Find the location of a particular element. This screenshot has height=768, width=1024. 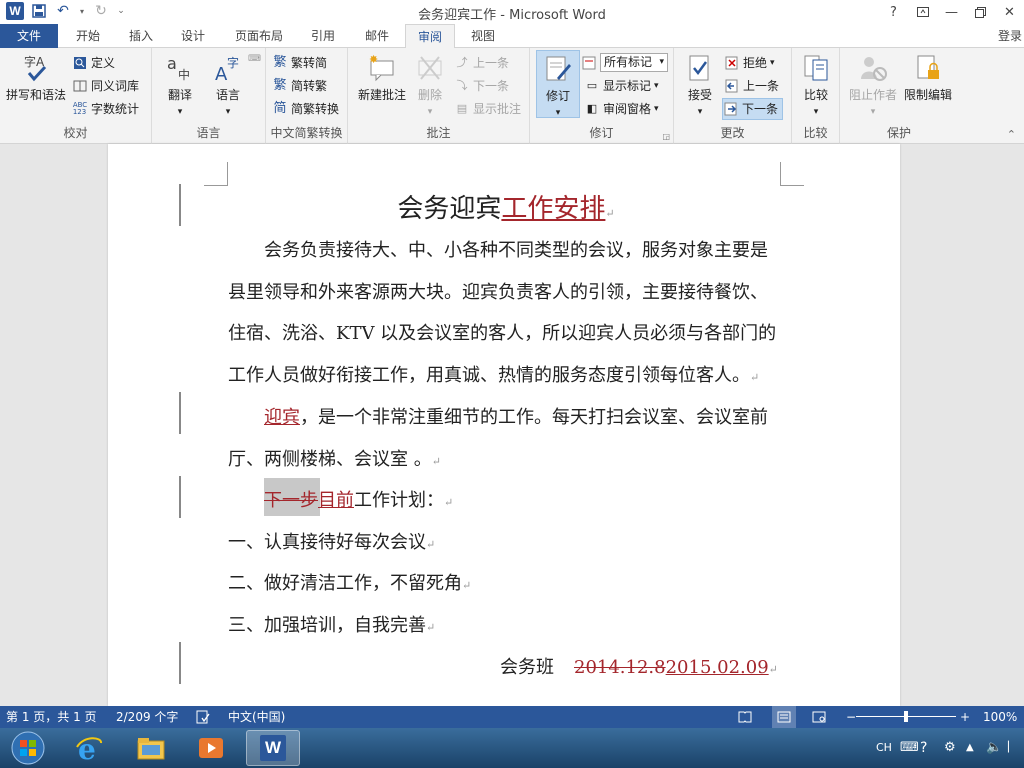

document-title: 会务迎宾工作安排↵ is located at coordinates (506, 206).